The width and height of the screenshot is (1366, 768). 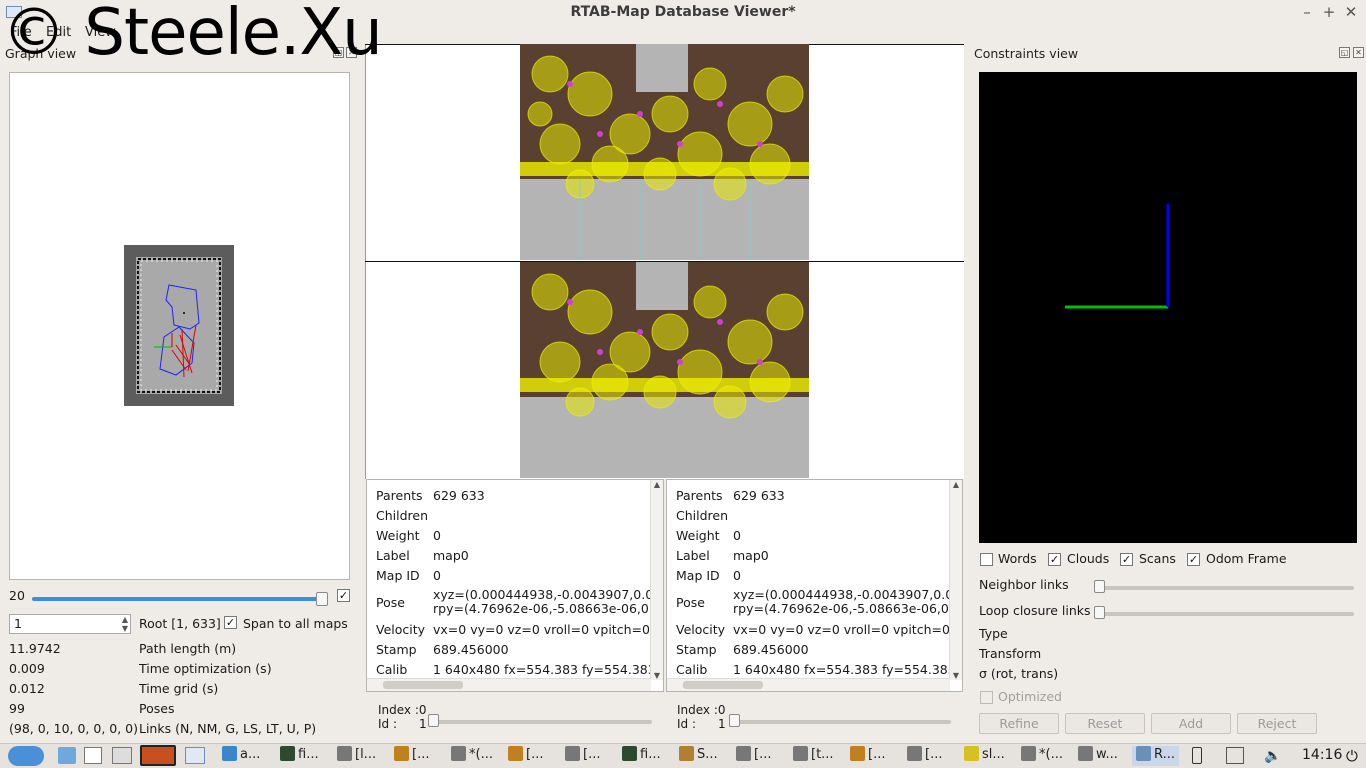 I want to click on terminal-launcher-icon, so click(x=122, y=755).